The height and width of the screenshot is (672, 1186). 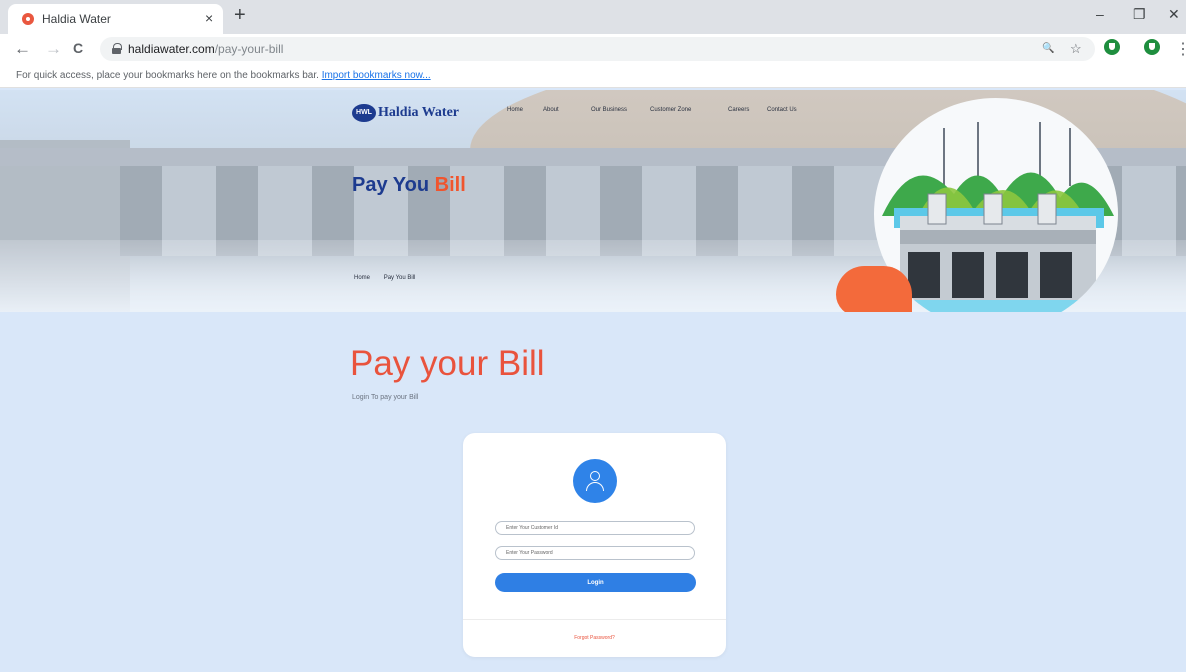 I want to click on site-favicon-icon, so click(x=28, y=19).